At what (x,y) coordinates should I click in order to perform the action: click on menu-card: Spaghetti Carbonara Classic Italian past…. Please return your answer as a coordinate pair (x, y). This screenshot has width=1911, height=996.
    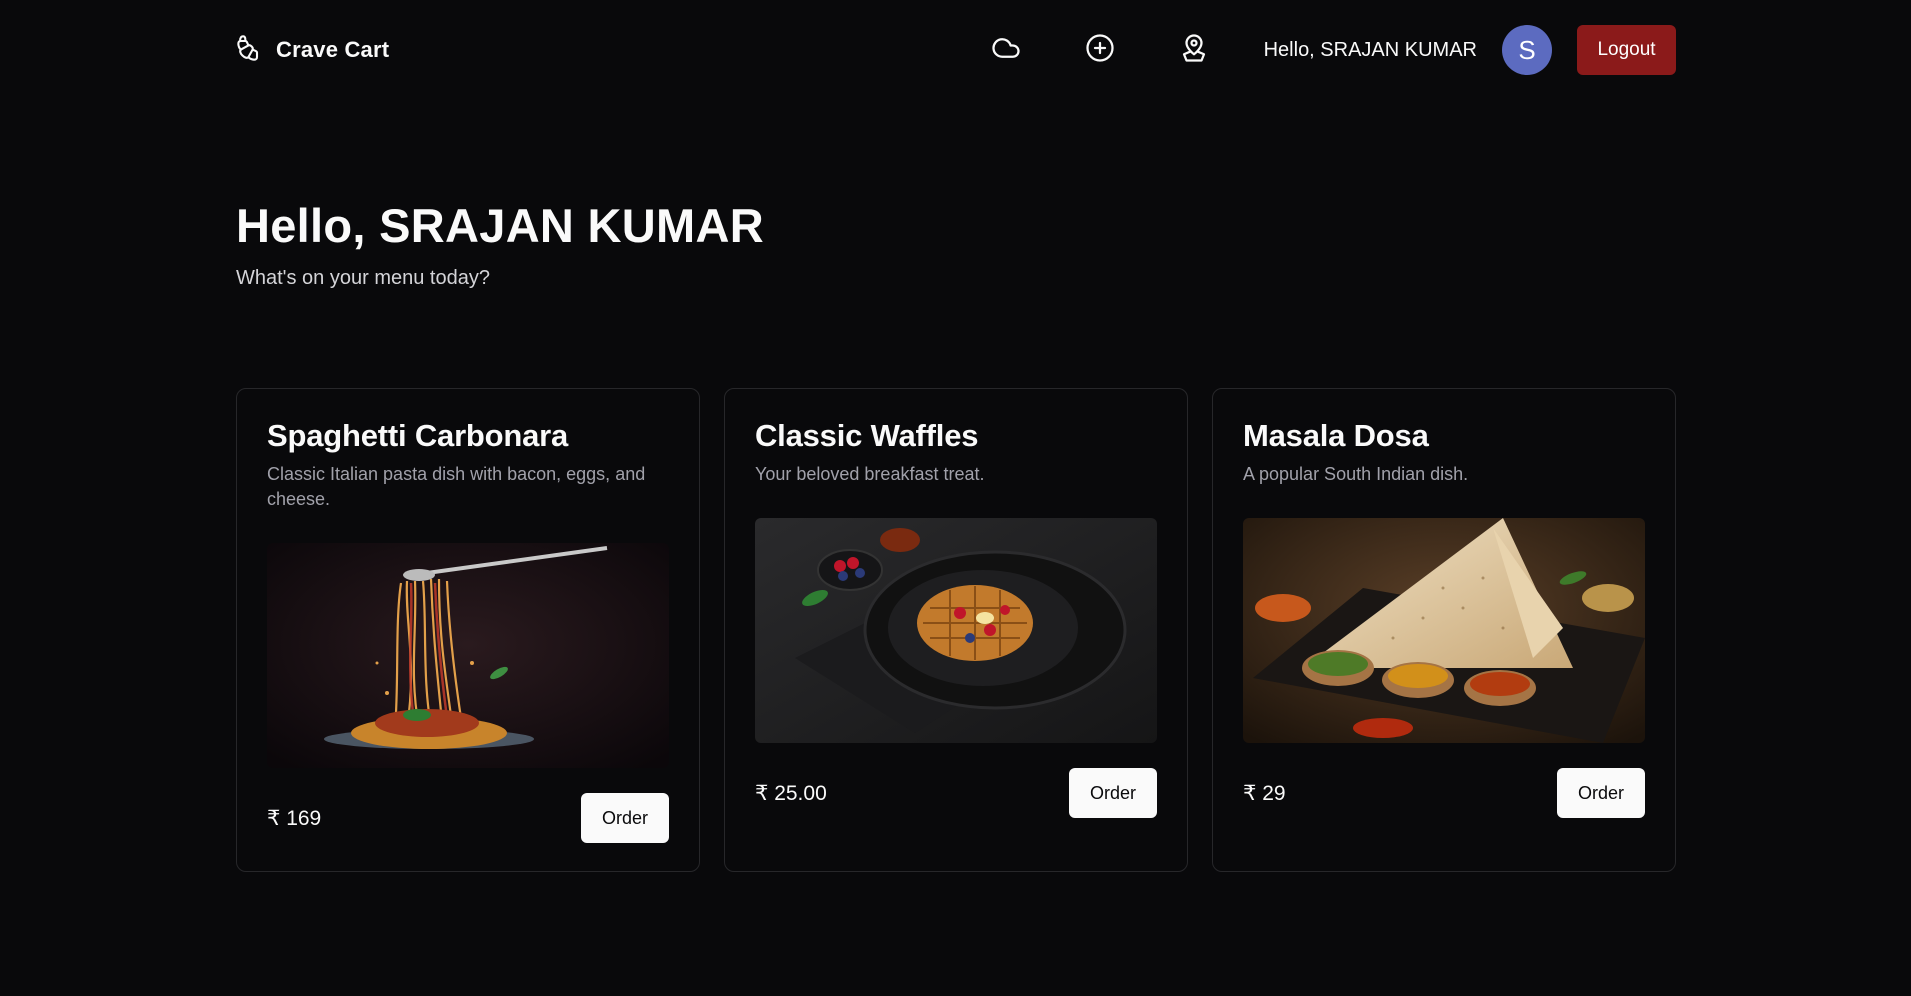
    Looking at the image, I should click on (468, 630).